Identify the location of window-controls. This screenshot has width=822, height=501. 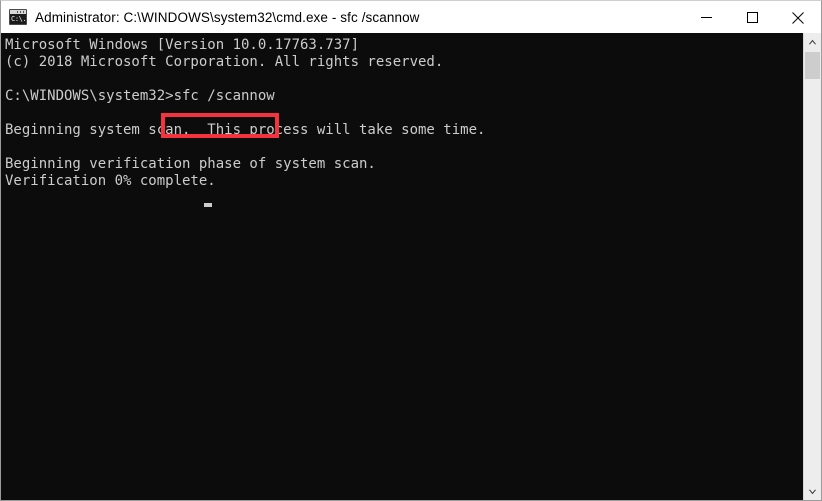
(752, 17).